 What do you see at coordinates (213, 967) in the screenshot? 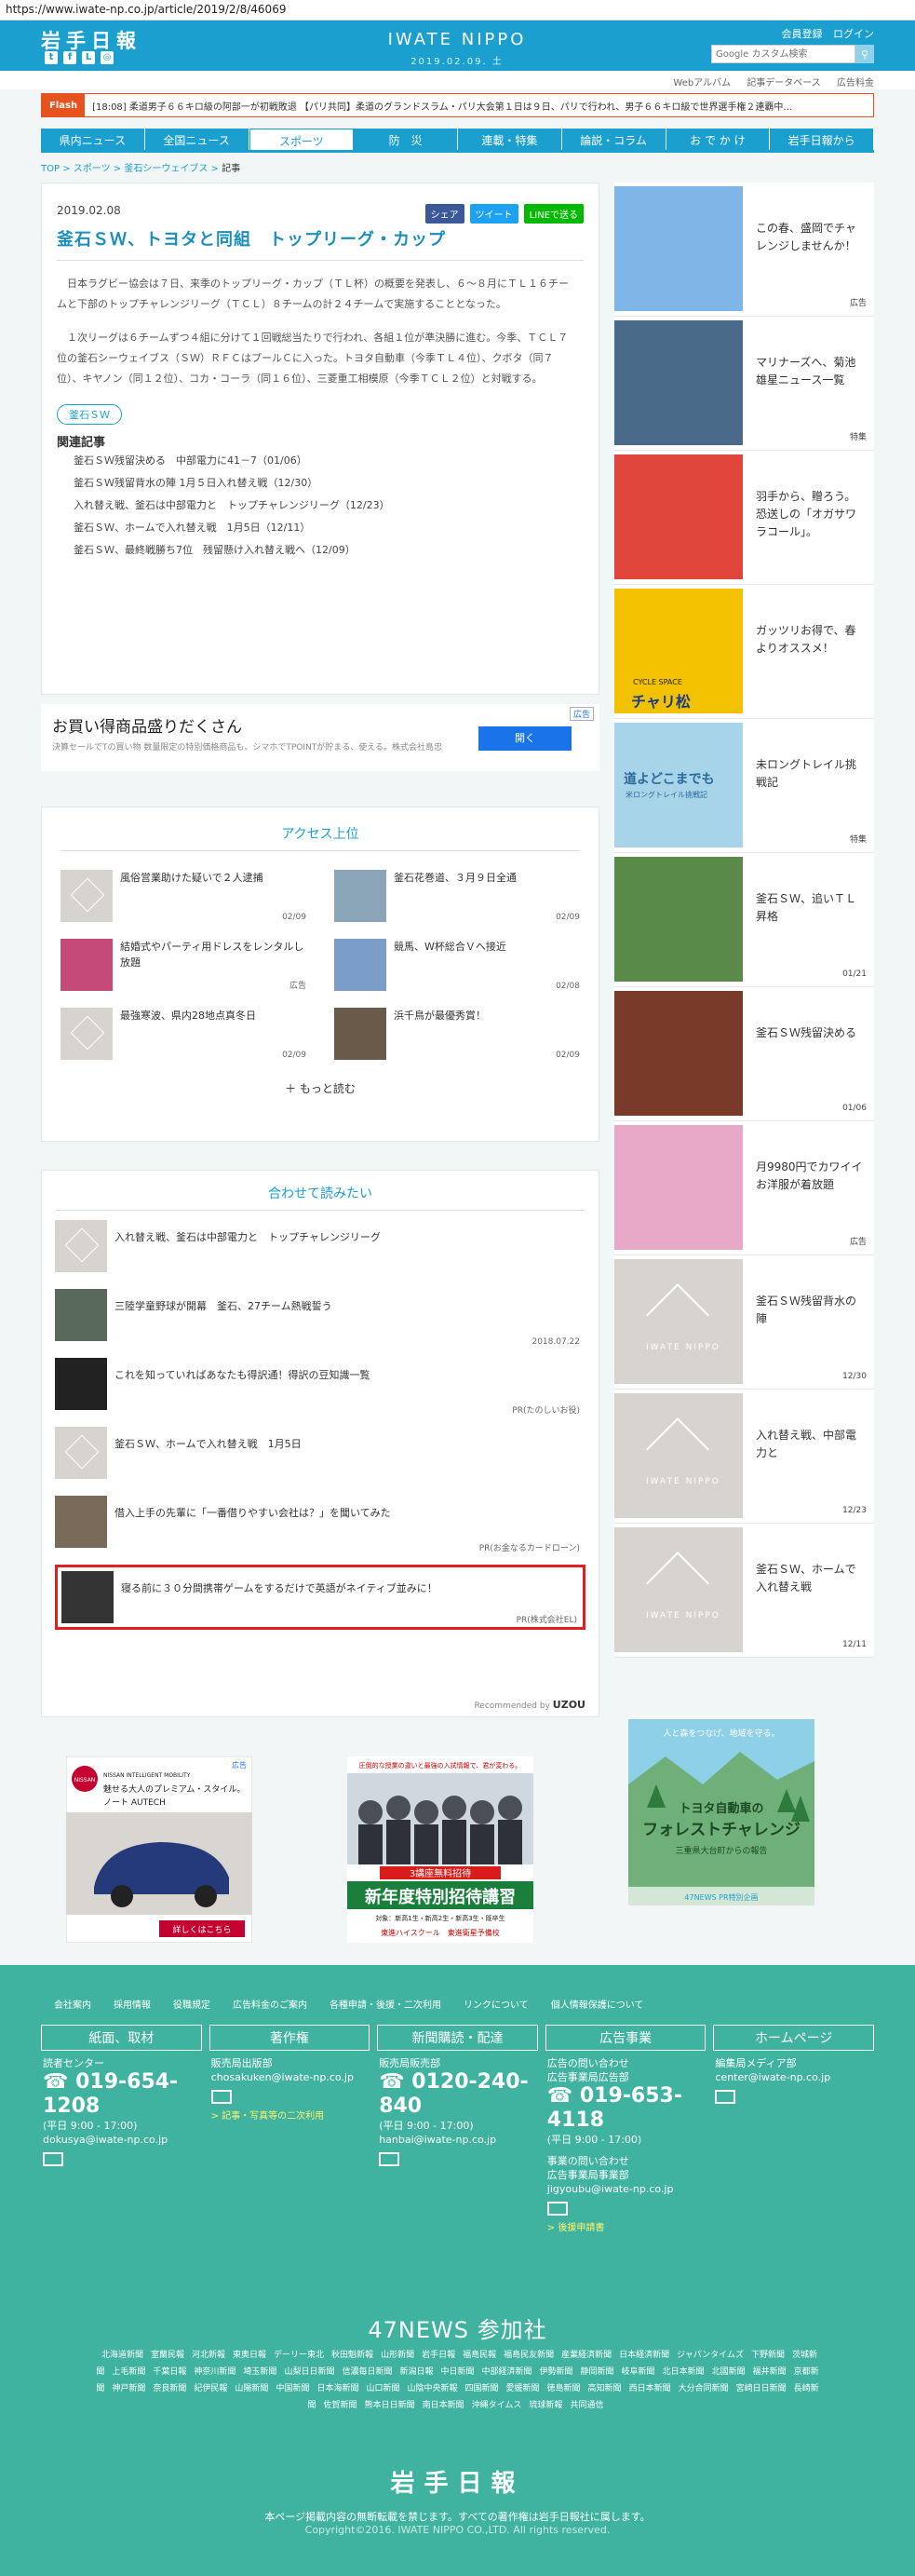
I see `ranking-title: 結婚式やパーティ用ドレスをレンタルし放題` at bounding box center [213, 967].